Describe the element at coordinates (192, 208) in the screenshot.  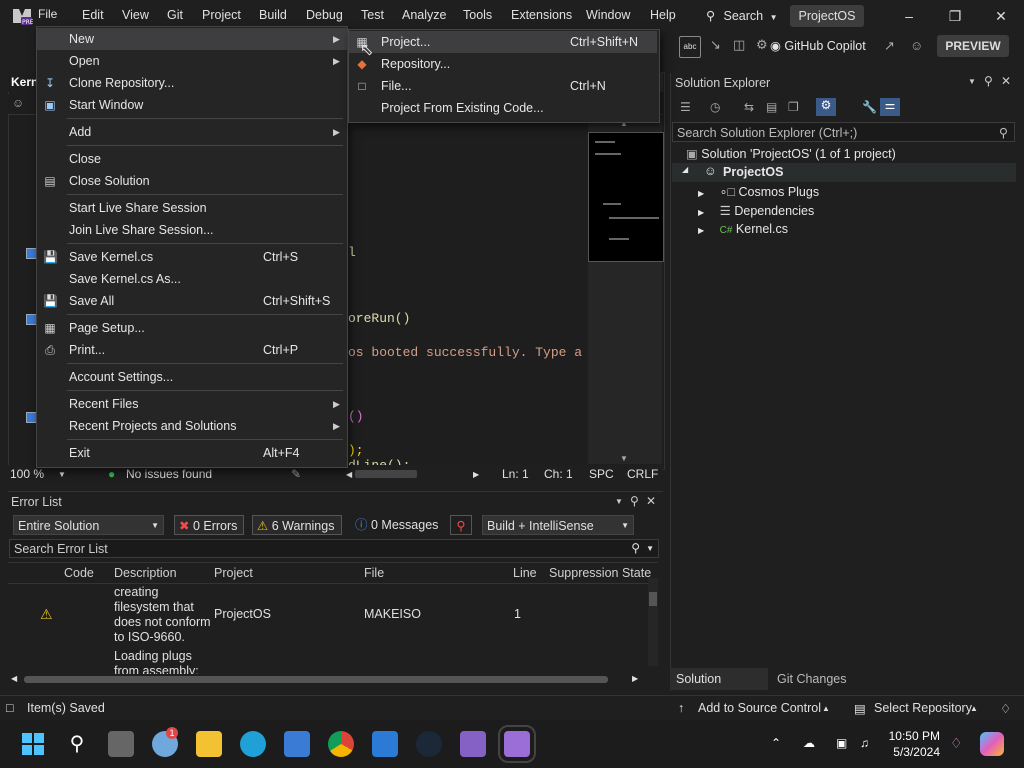
I see `menu-item-start-live-share: Start Live Share Session` at that location.